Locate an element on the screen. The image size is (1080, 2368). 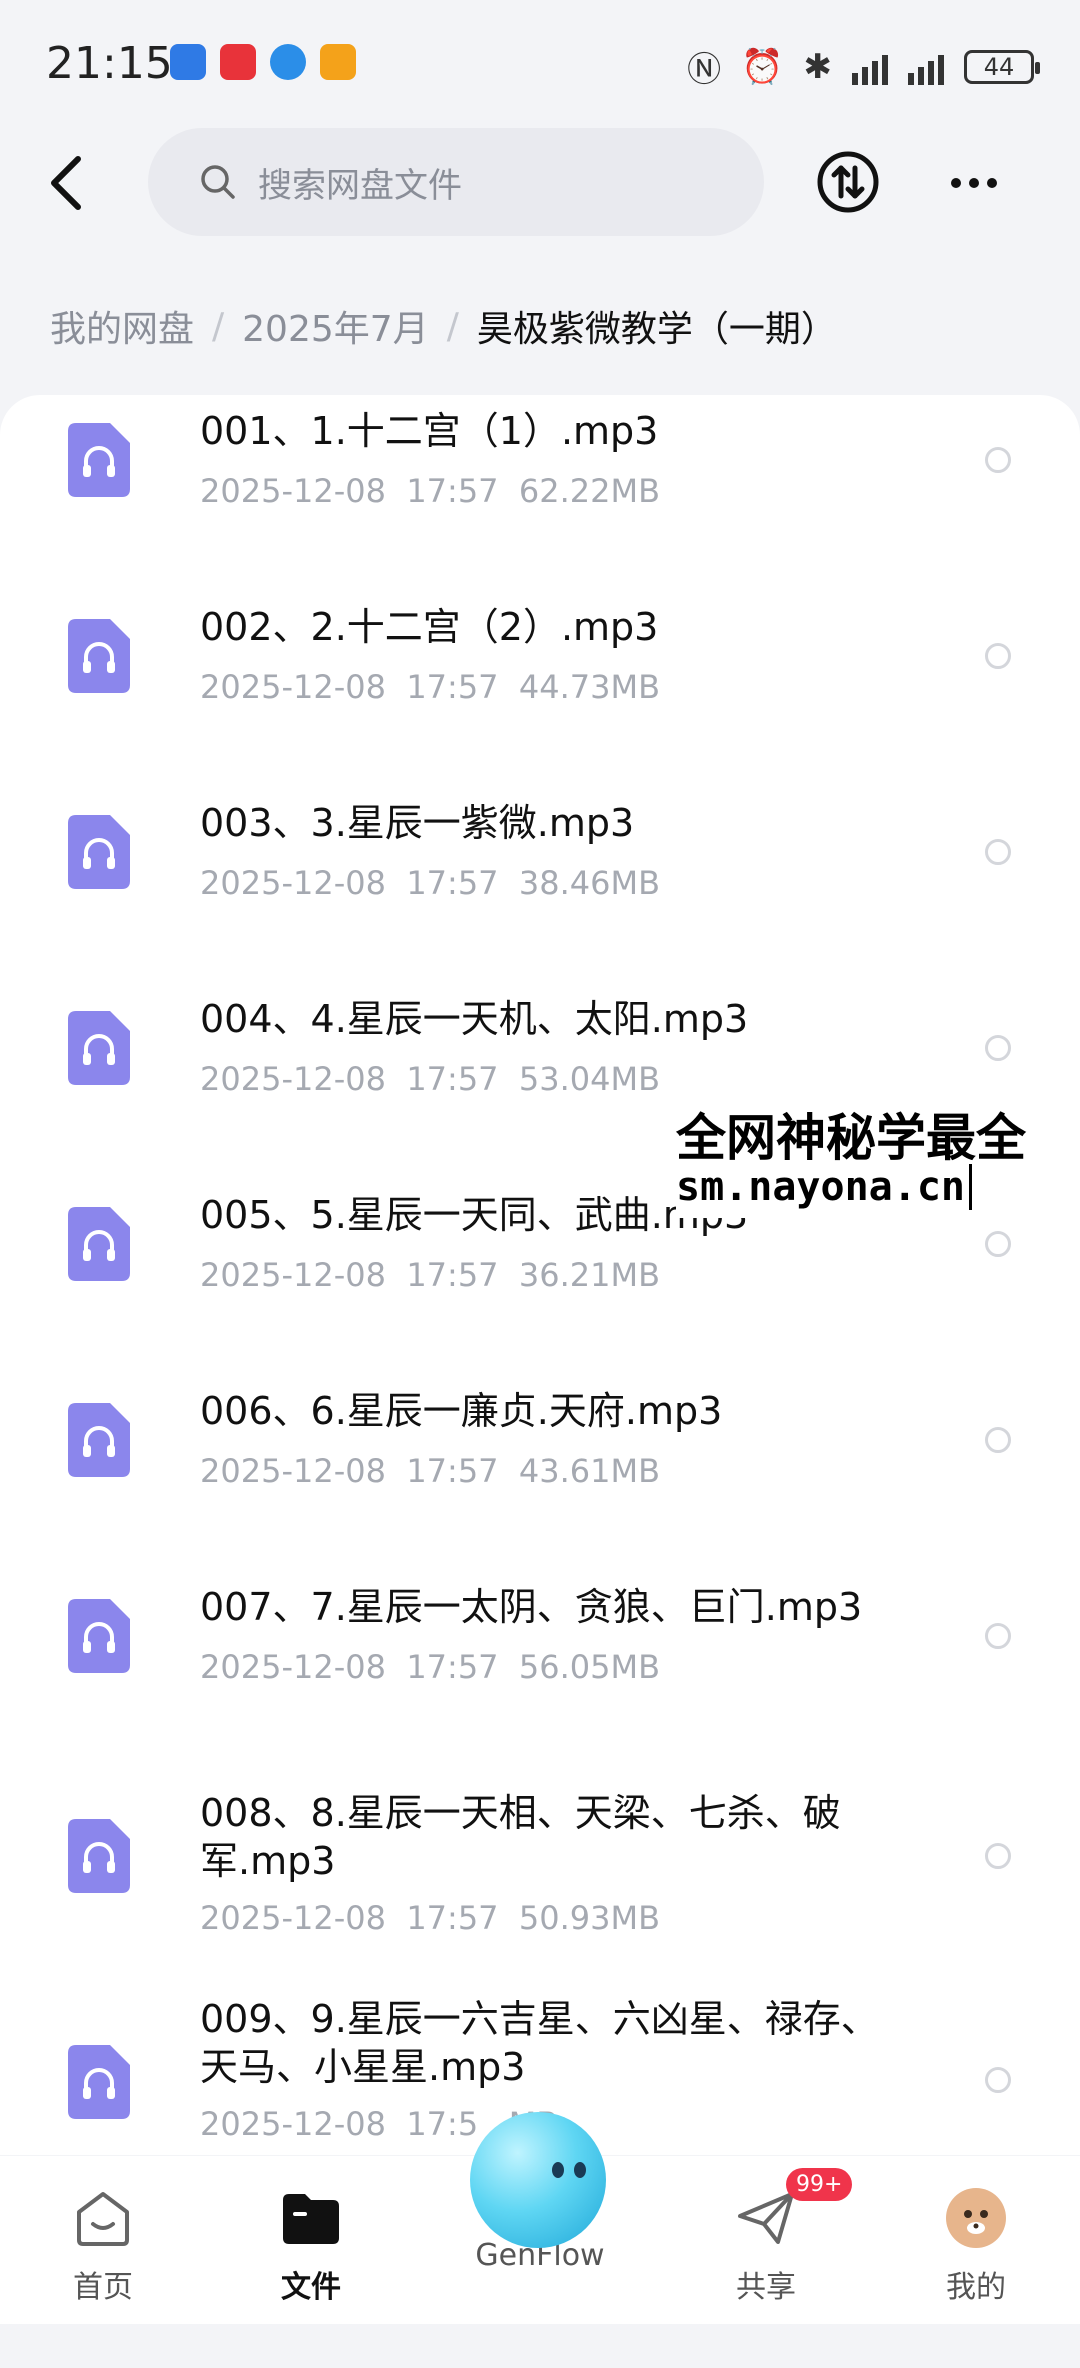
share-icon is located at coordinates (766, 2218).